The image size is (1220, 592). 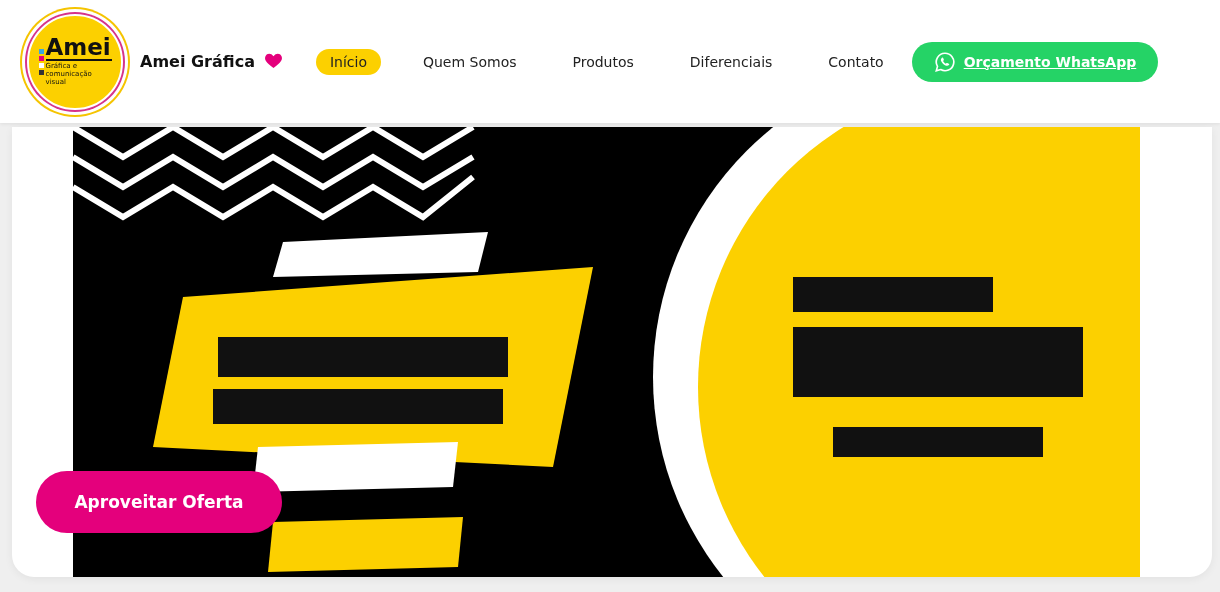 I want to click on nav-link: Início, so click(x=348, y=61).